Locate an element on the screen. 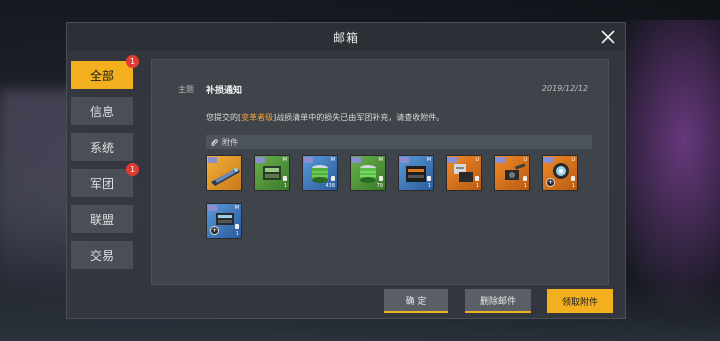 The image size is (720, 341). mail-subject: 补损通知 is located at coordinates (224, 91).